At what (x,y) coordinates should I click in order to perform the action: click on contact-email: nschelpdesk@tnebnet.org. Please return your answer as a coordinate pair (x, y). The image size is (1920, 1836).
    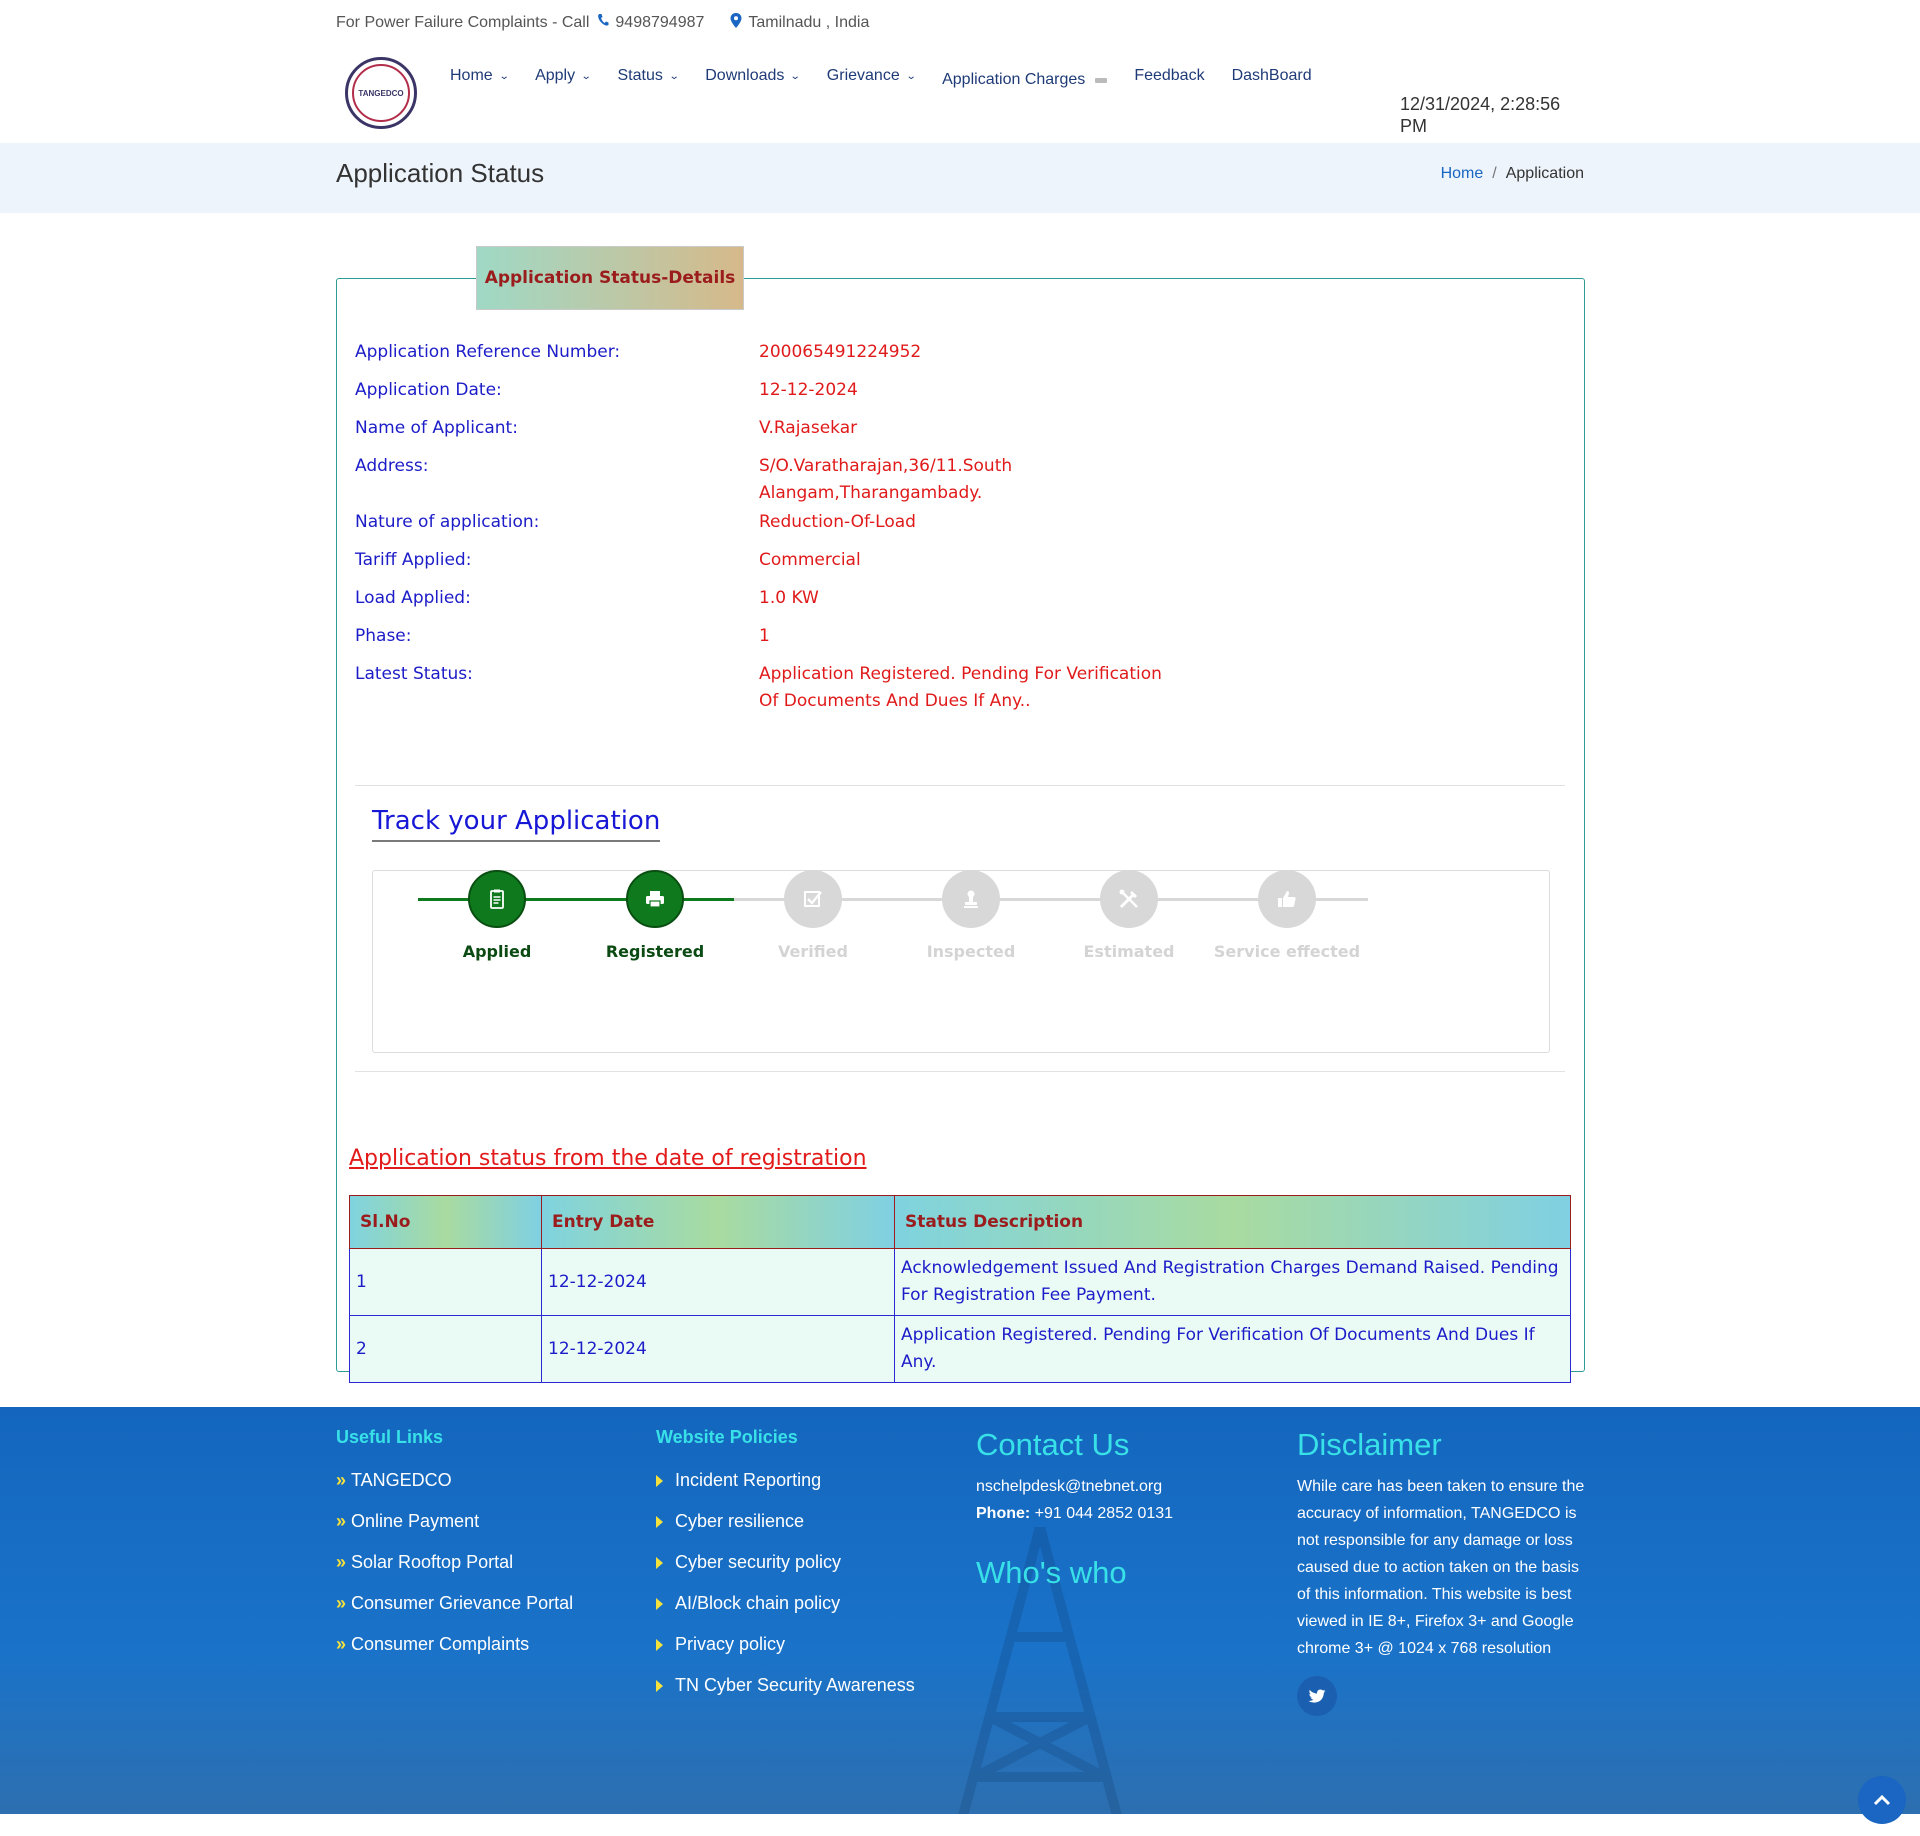
    Looking at the image, I should click on (1074, 1486).